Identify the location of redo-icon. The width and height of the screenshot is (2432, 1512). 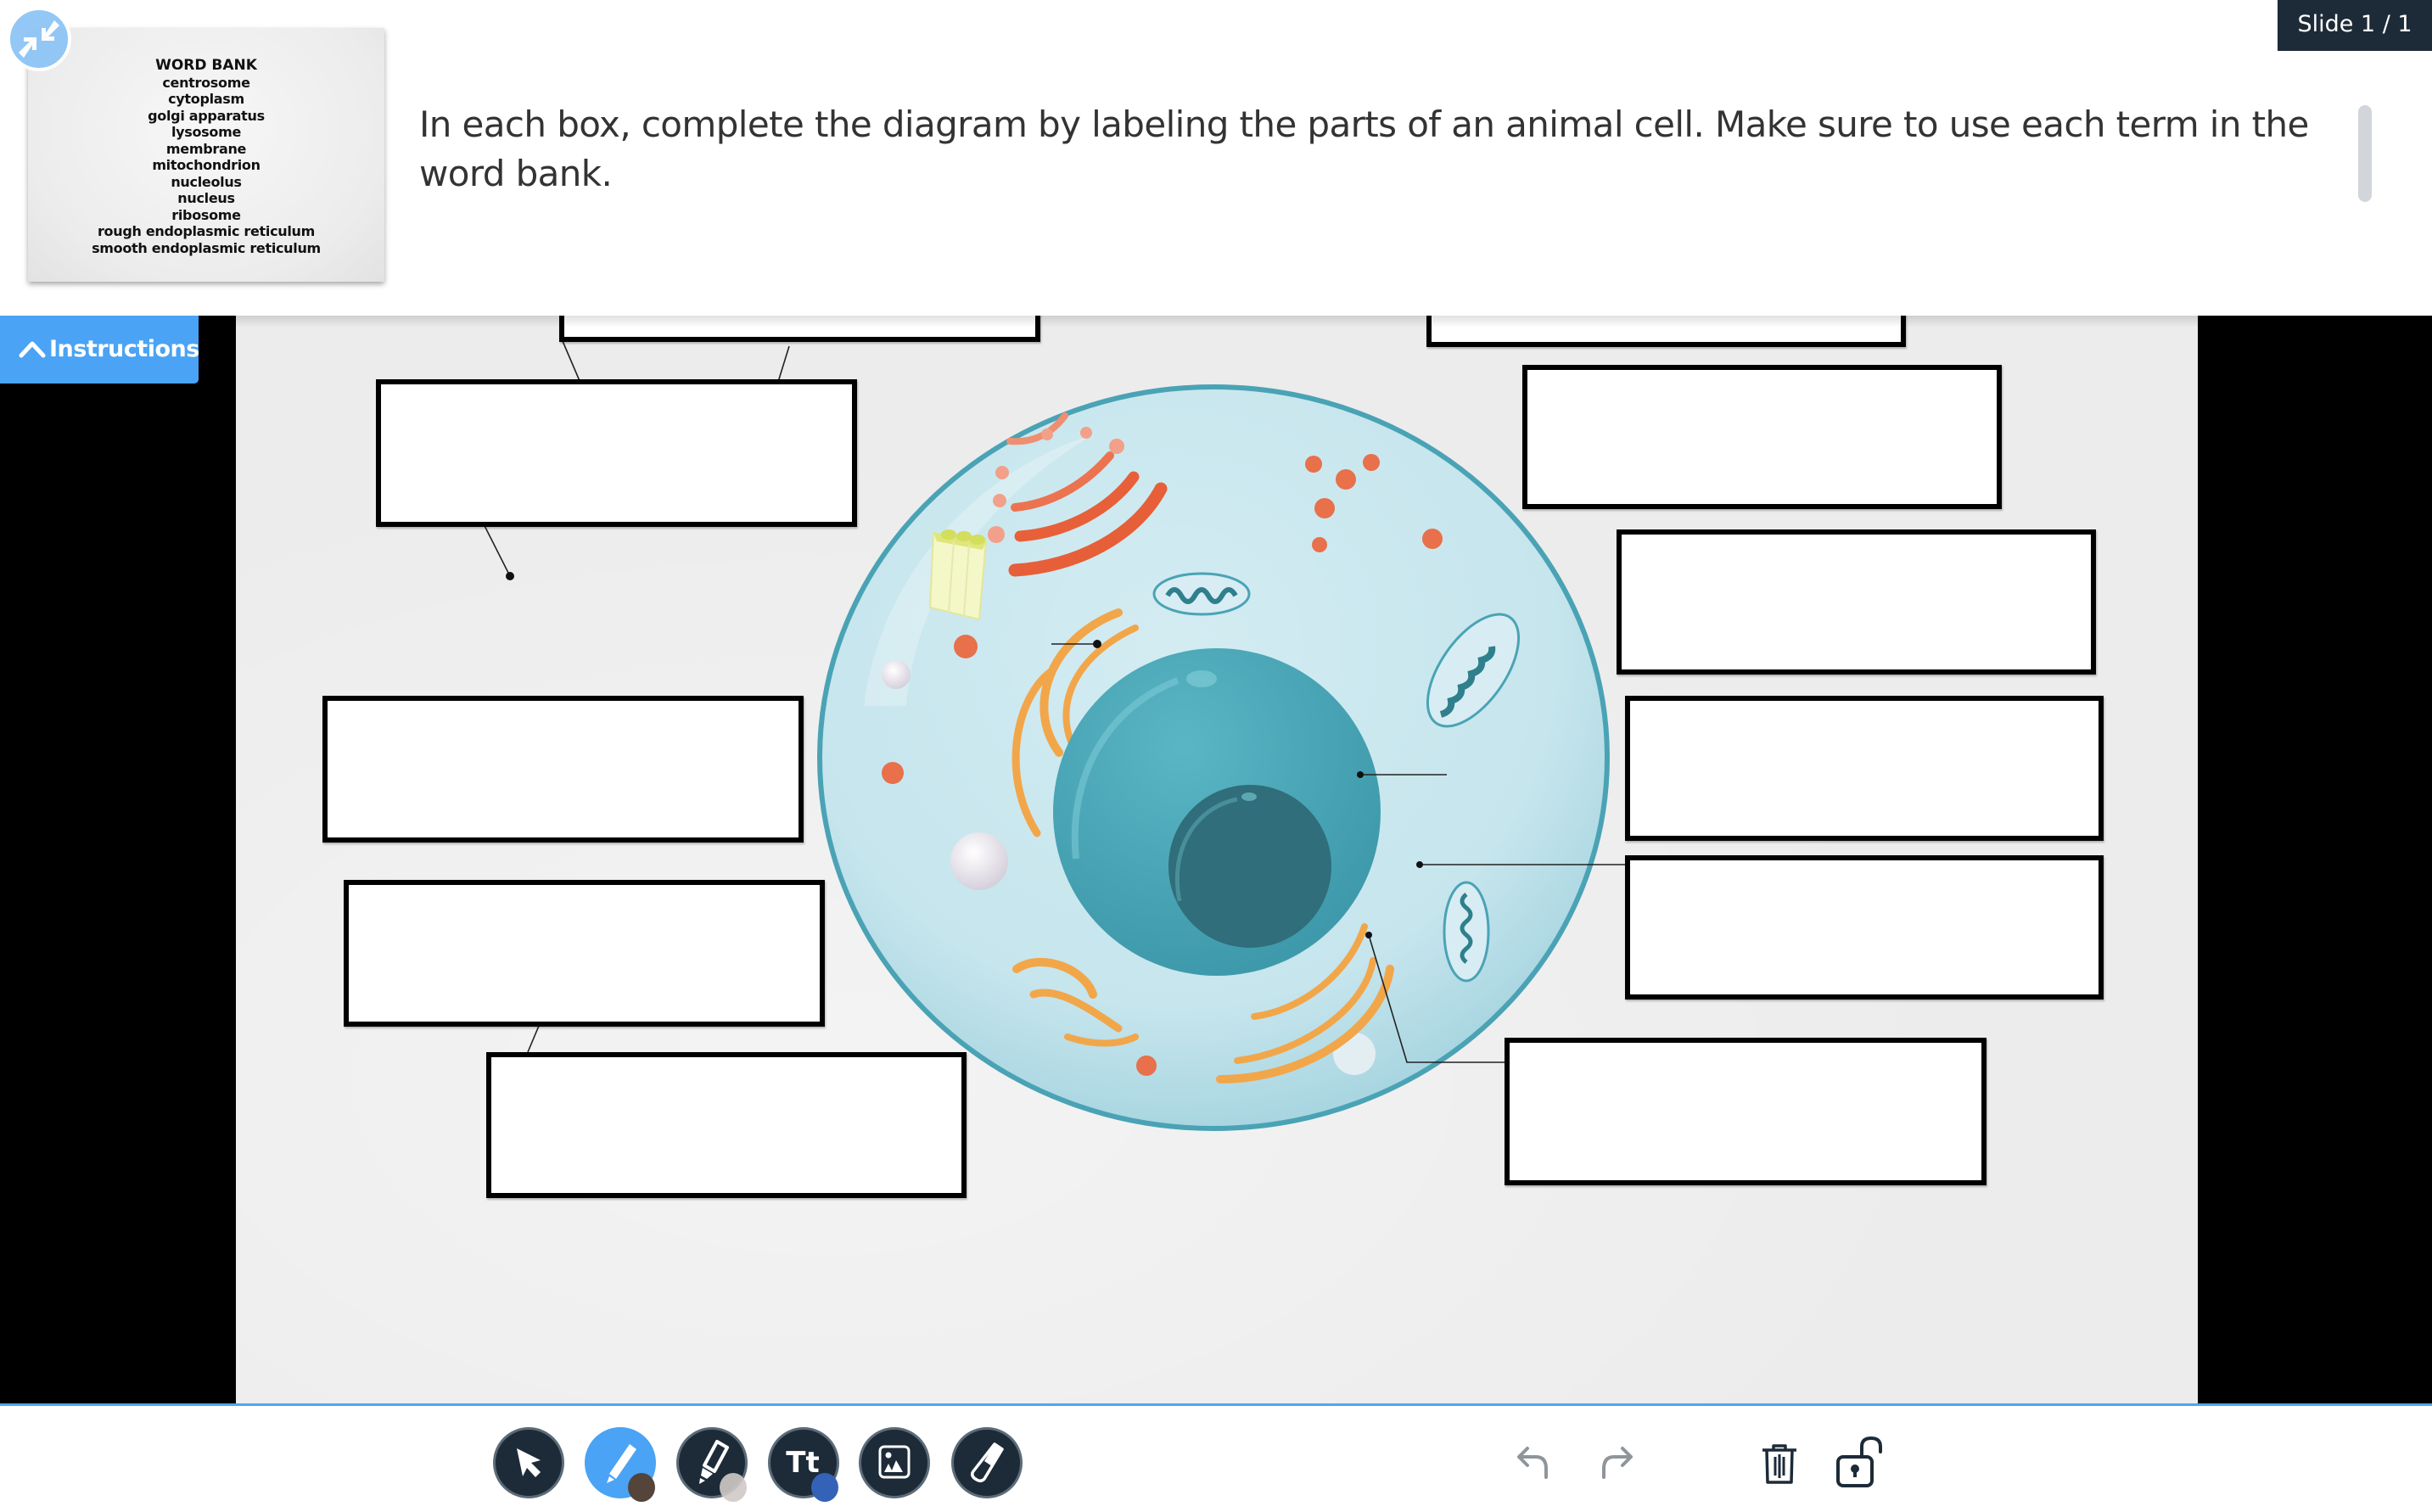
(1617, 1463).